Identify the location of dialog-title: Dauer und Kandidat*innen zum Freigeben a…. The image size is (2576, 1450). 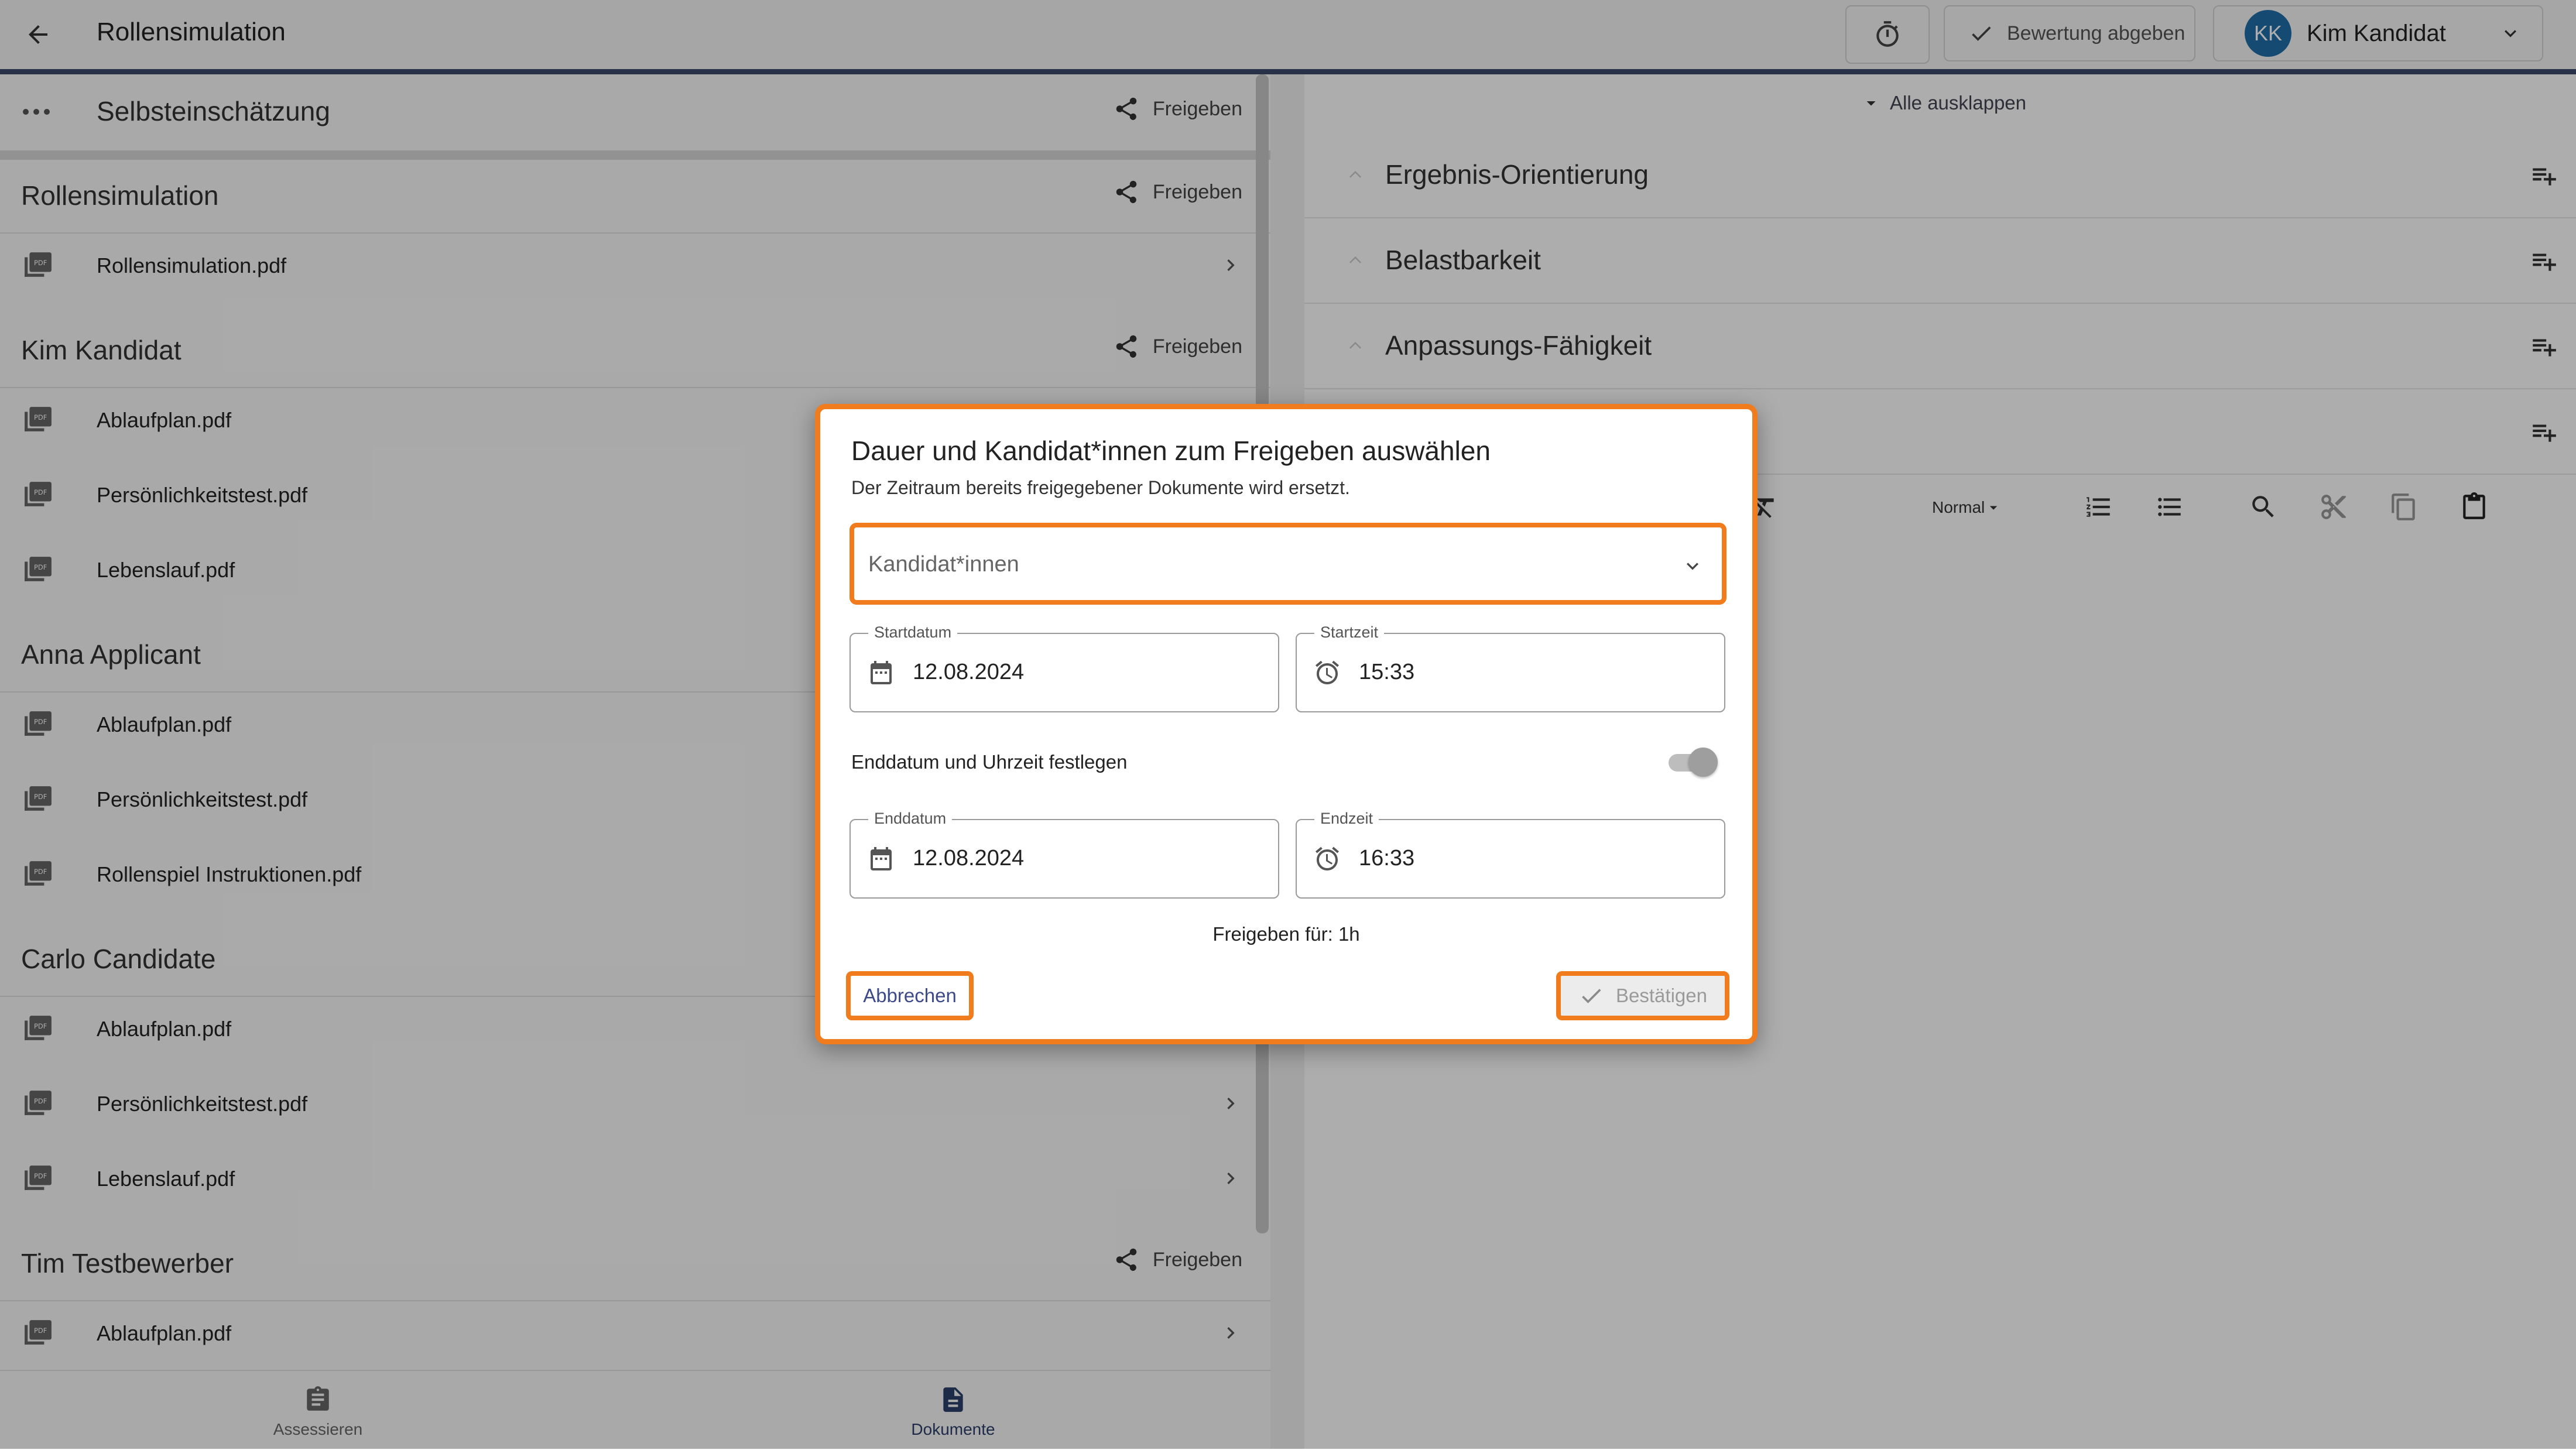
(1171, 451).